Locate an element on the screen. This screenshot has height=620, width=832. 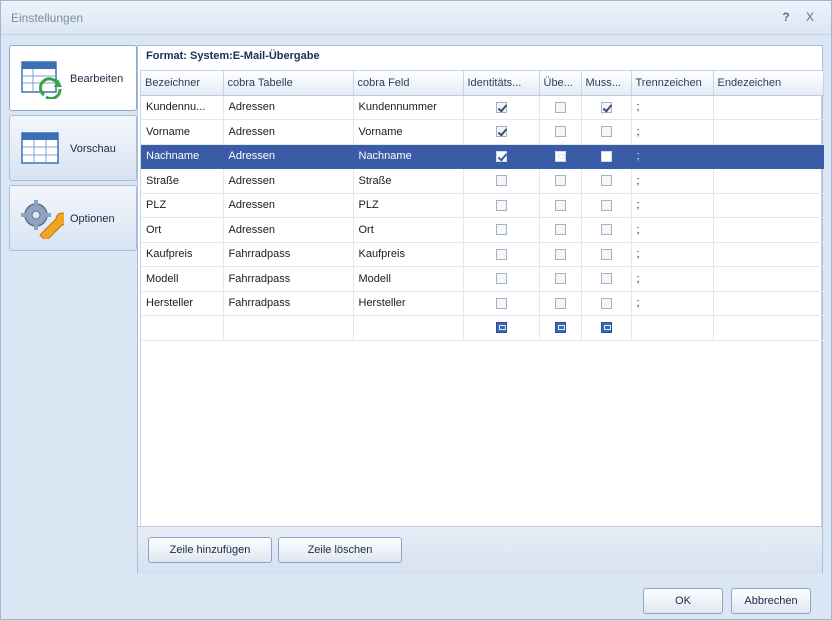
cancel-button: Abbrechen is located at coordinates (771, 601).